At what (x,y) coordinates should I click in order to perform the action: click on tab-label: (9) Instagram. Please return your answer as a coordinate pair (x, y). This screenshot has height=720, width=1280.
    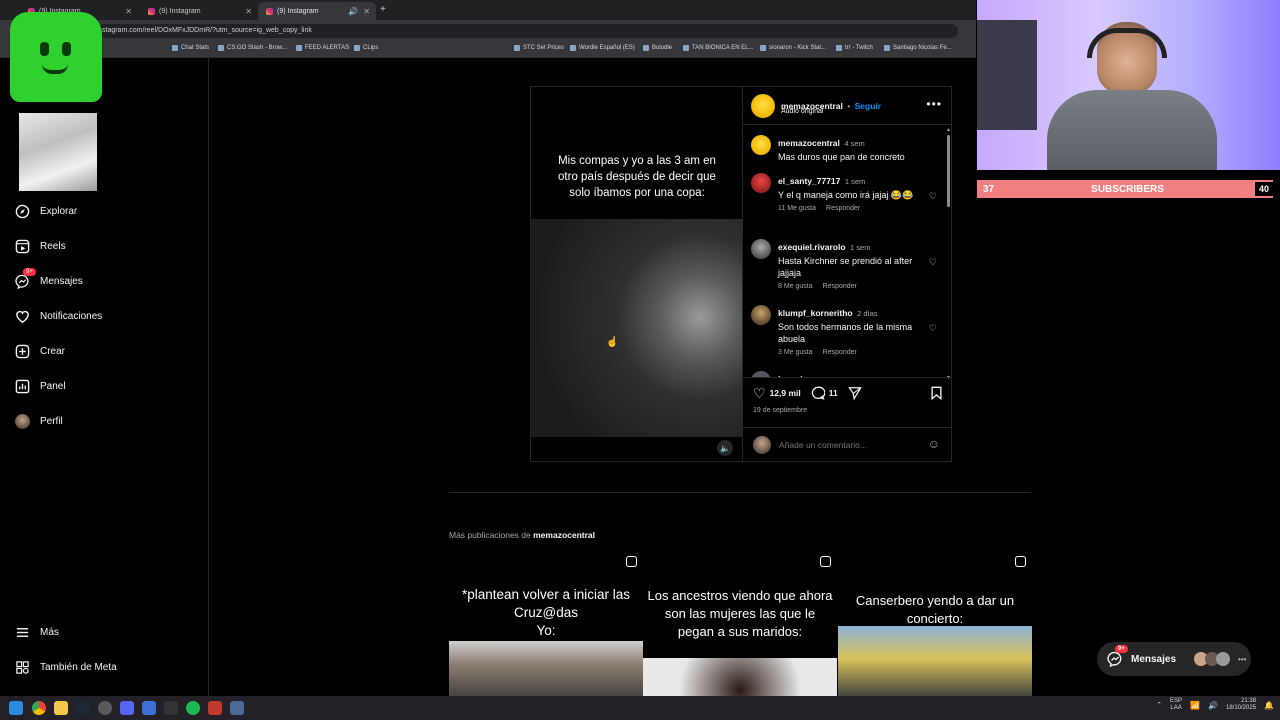
    Looking at the image, I should click on (298, 11).